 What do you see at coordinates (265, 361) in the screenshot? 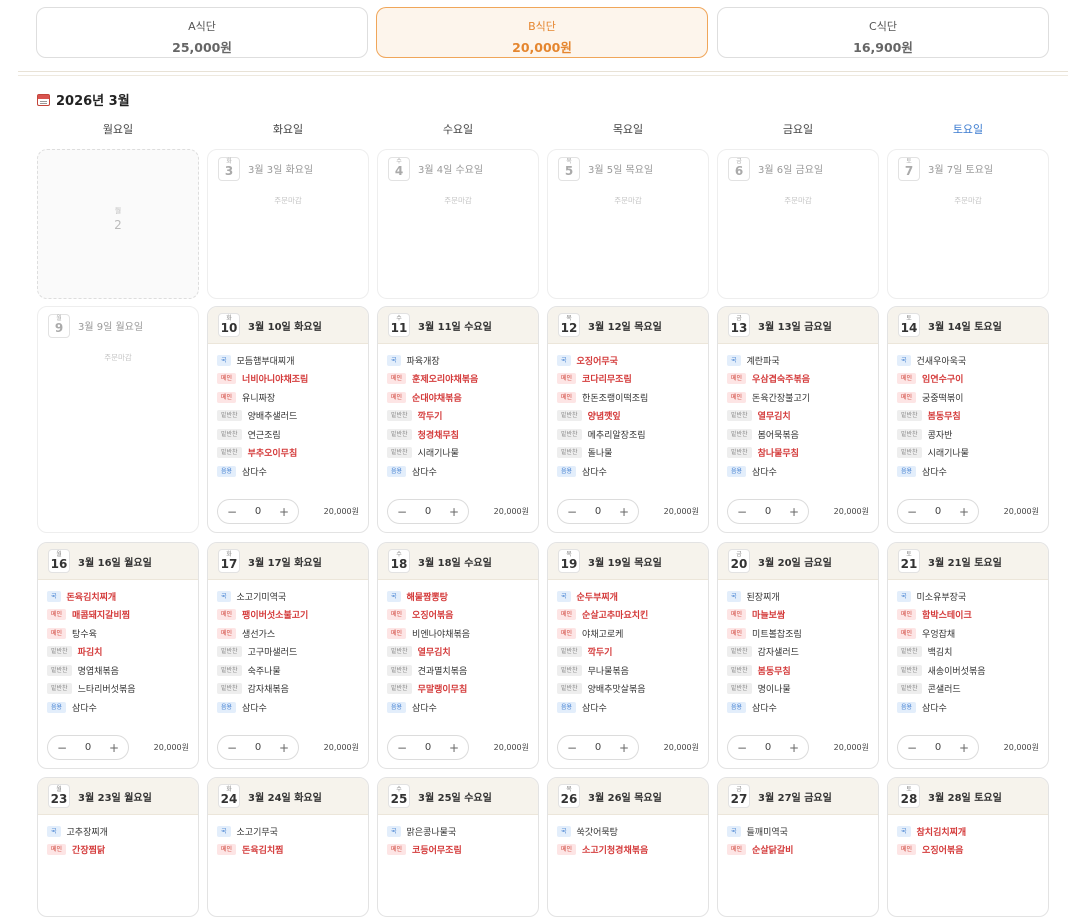
I see `menu-item-name: 모듬햄부대찌개` at bounding box center [265, 361].